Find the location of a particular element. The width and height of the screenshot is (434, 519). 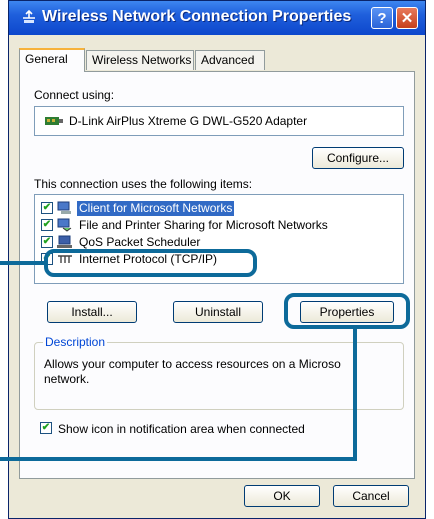

description-text-line2: network. is located at coordinates (67, 379).